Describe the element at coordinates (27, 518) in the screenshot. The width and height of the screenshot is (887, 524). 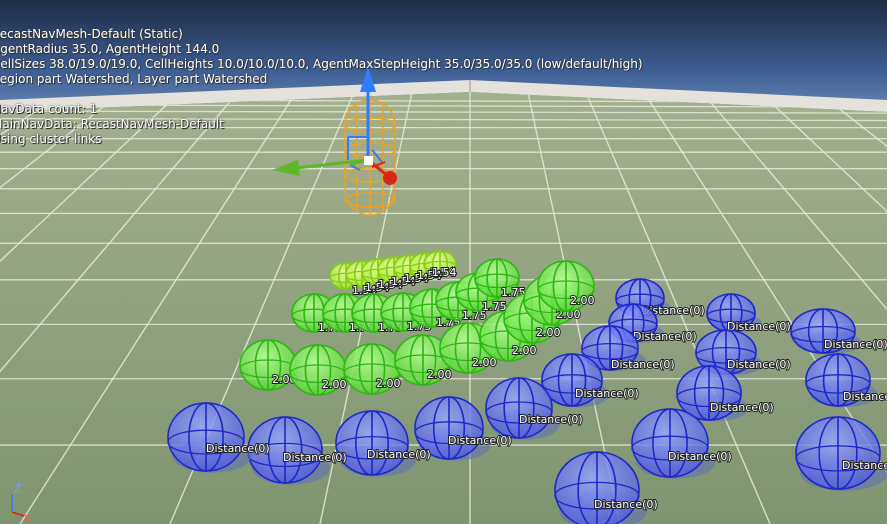
I see `axis-x-label: X` at that location.